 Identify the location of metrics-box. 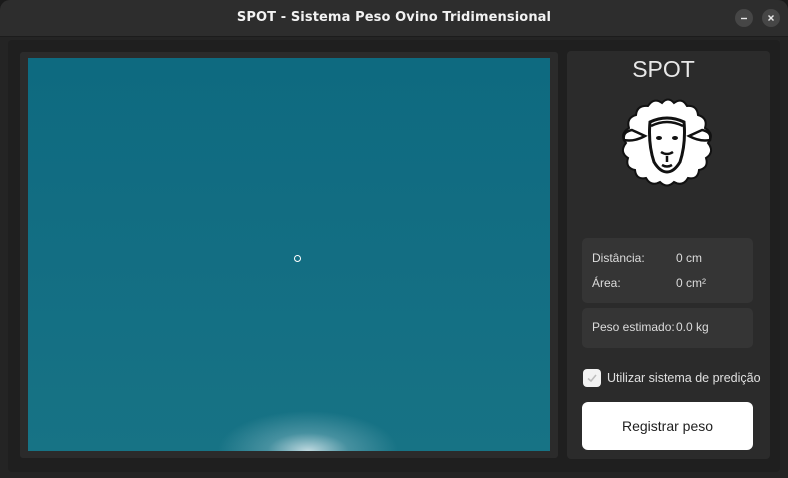
(667, 270).